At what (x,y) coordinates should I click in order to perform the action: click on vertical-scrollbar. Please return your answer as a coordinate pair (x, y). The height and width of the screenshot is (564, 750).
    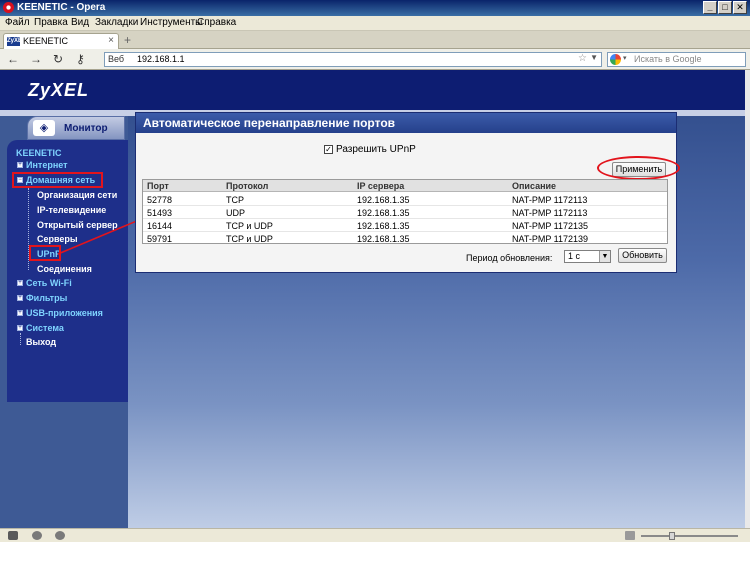
    Looking at the image, I should click on (747, 299).